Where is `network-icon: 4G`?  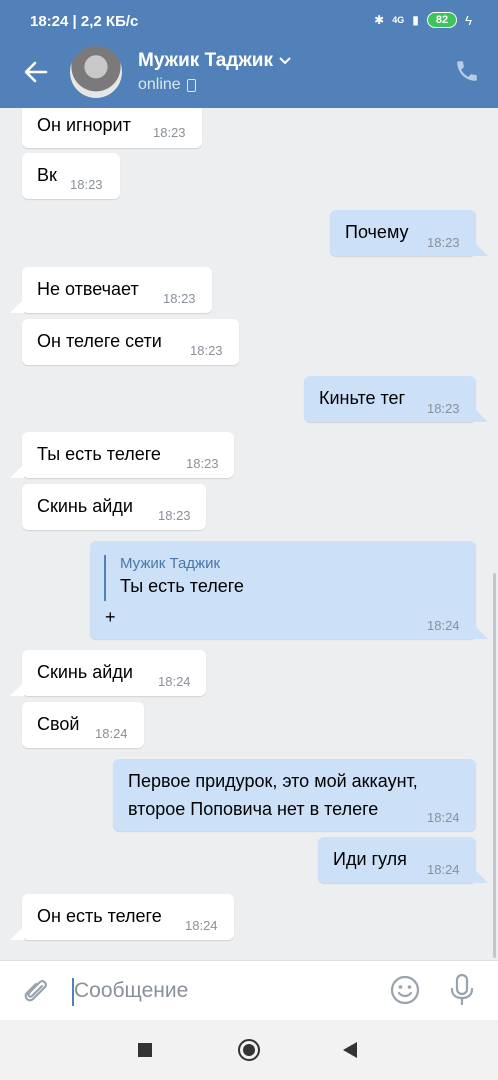 network-icon: 4G is located at coordinates (398, 19).